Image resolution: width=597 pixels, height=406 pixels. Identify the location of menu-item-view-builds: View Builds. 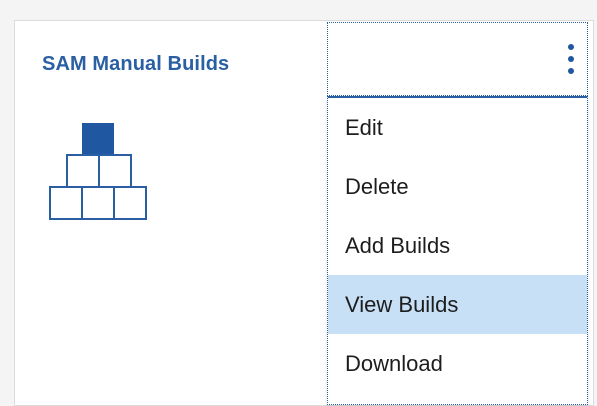
(457, 304).